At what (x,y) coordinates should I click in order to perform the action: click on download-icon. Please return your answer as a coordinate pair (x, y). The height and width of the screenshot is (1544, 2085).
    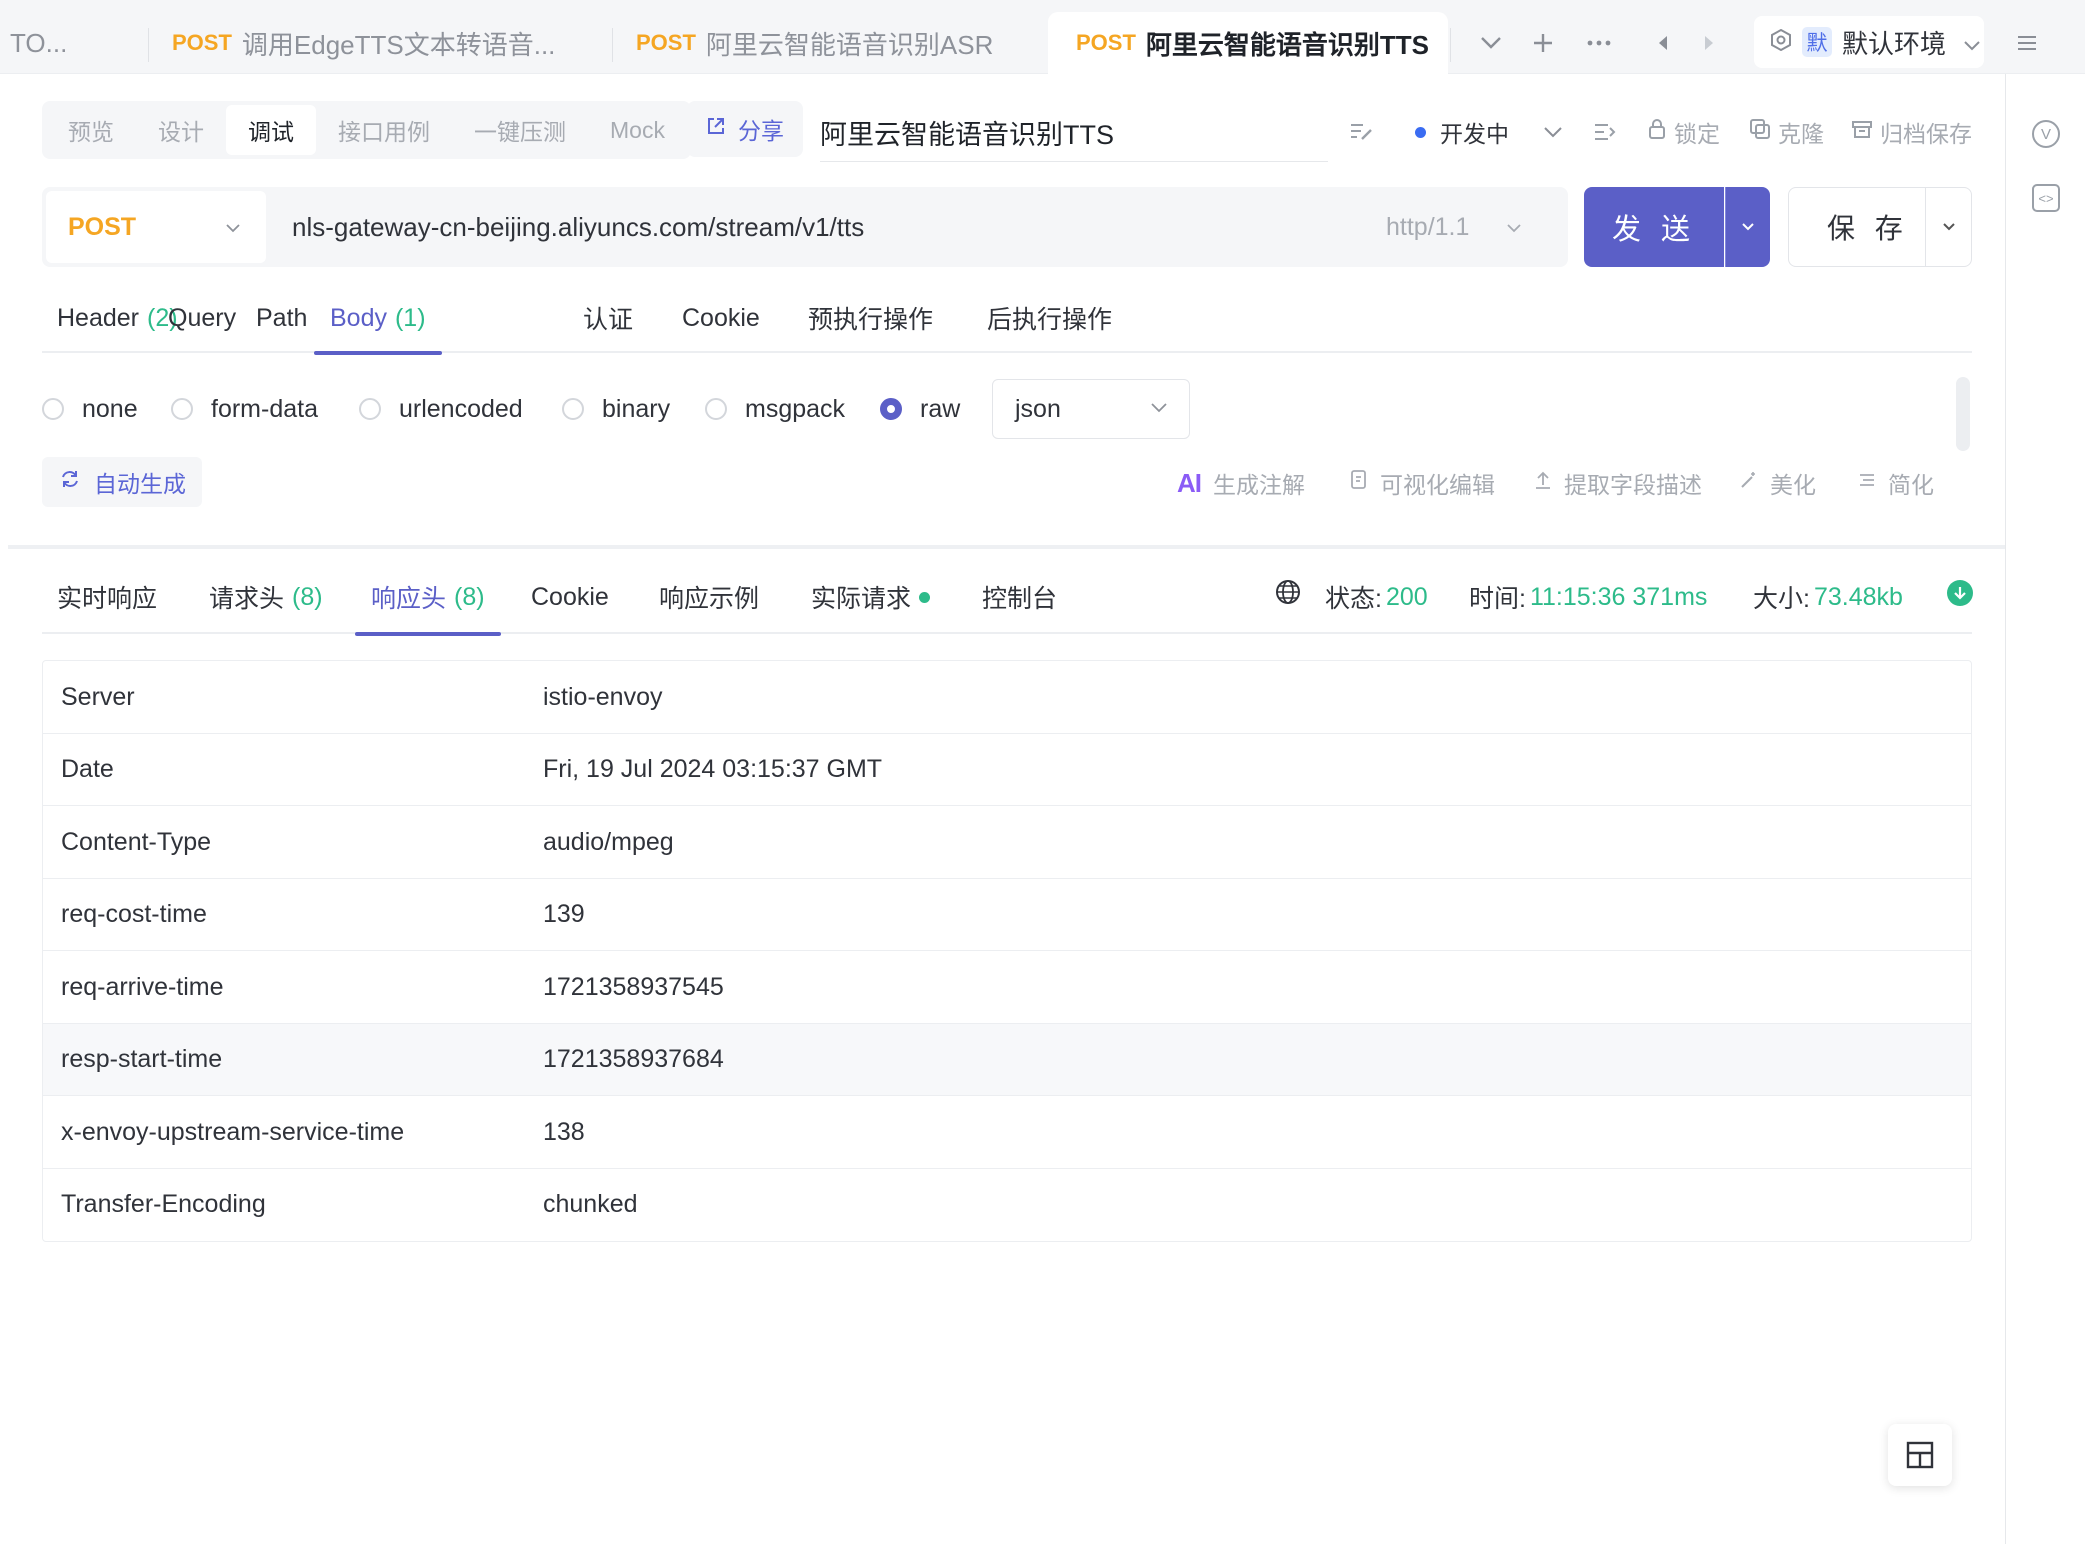
    Looking at the image, I should click on (1960, 593).